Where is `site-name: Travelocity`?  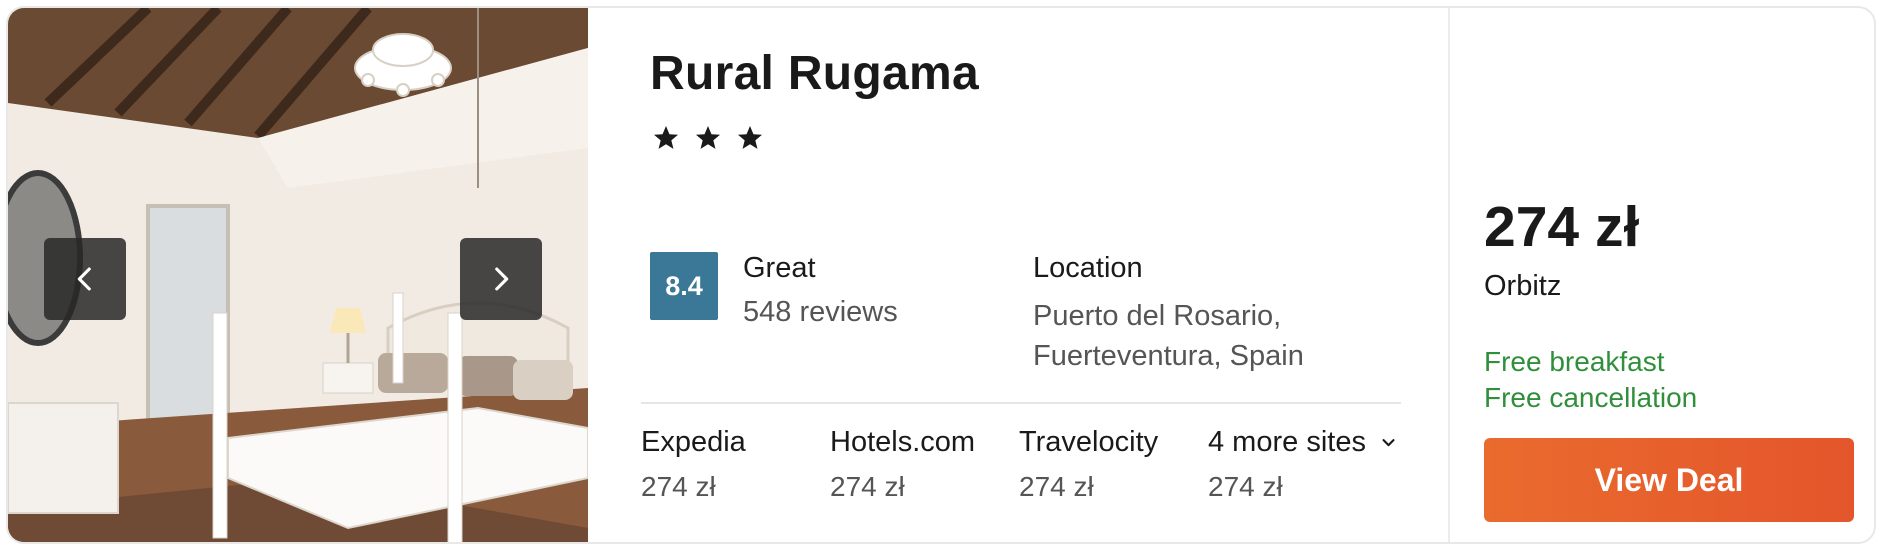
site-name: Travelocity is located at coordinates (1089, 442).